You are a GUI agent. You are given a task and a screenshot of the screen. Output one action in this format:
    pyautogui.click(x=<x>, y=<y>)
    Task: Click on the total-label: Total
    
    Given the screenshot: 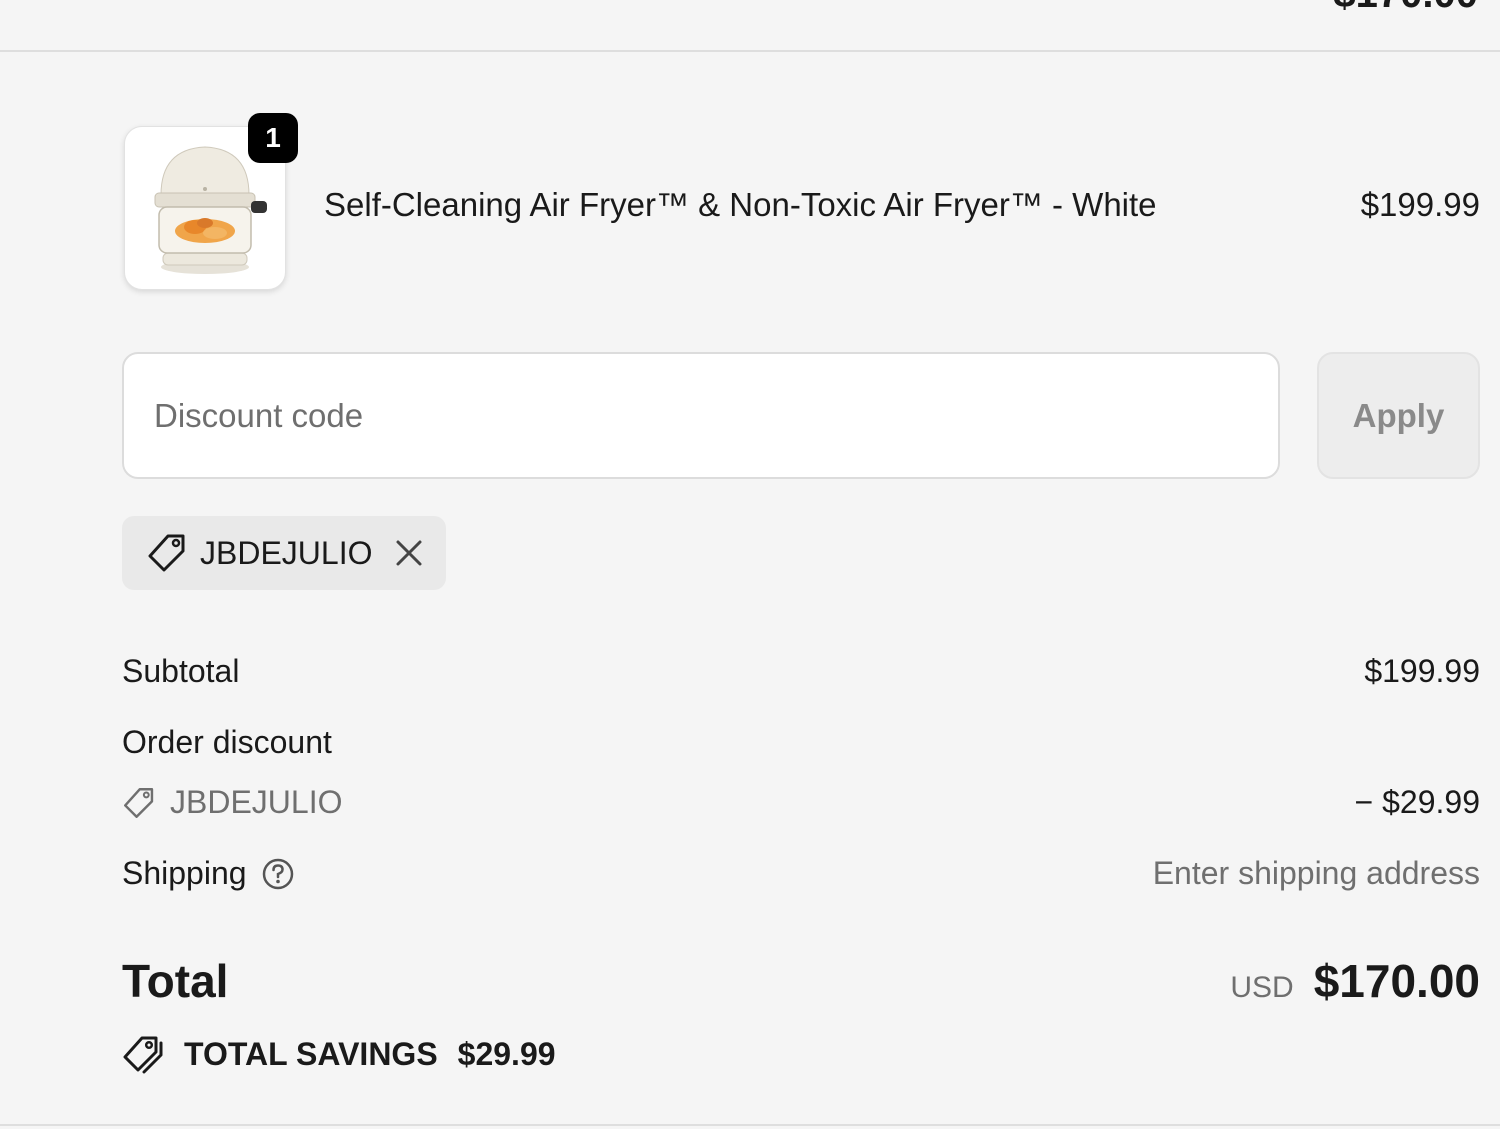 What is the action you would take?
    pyautogui.click(x=175, y=981)
    